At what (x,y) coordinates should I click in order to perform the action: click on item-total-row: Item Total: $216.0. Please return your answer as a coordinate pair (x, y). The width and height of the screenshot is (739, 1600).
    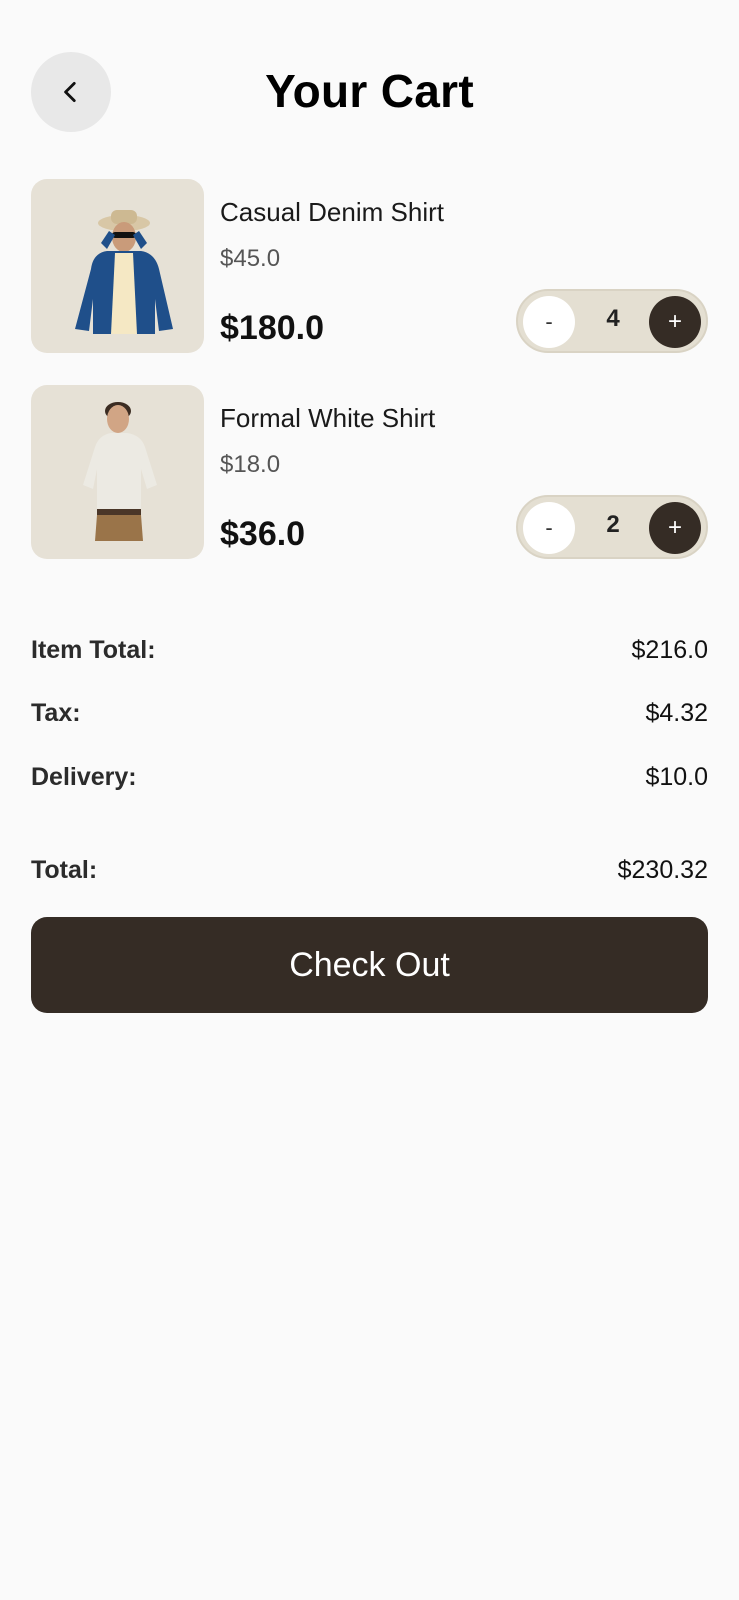
    Looking at the image, I should click on (369, 650).